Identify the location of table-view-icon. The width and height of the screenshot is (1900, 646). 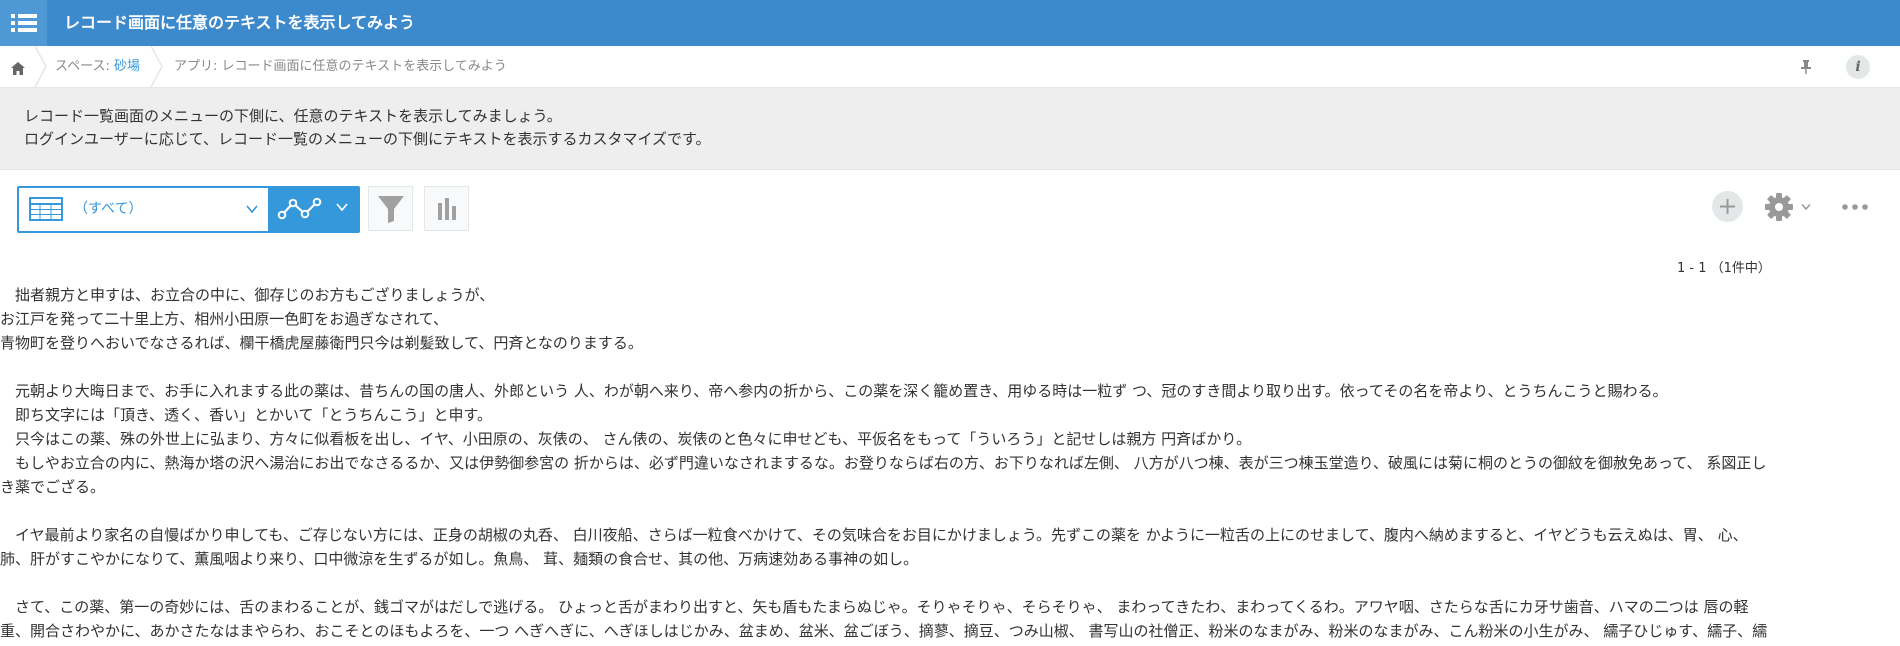
(46, 209).